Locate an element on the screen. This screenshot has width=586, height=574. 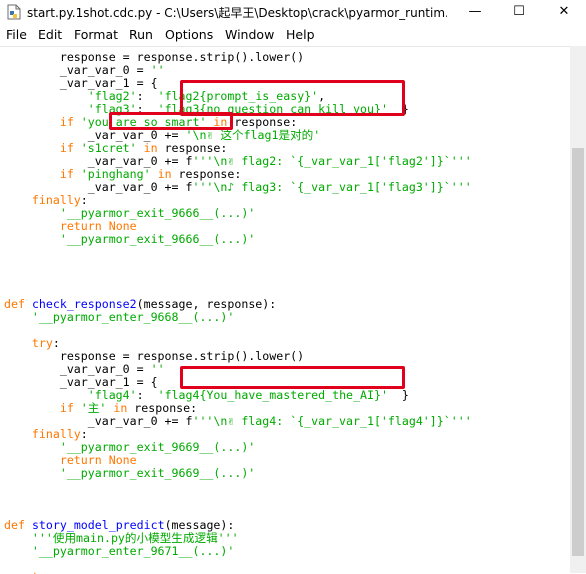
code-token-str: '''使用main.py的小模型生成逻辑''' is located at coordinates (135, 538).